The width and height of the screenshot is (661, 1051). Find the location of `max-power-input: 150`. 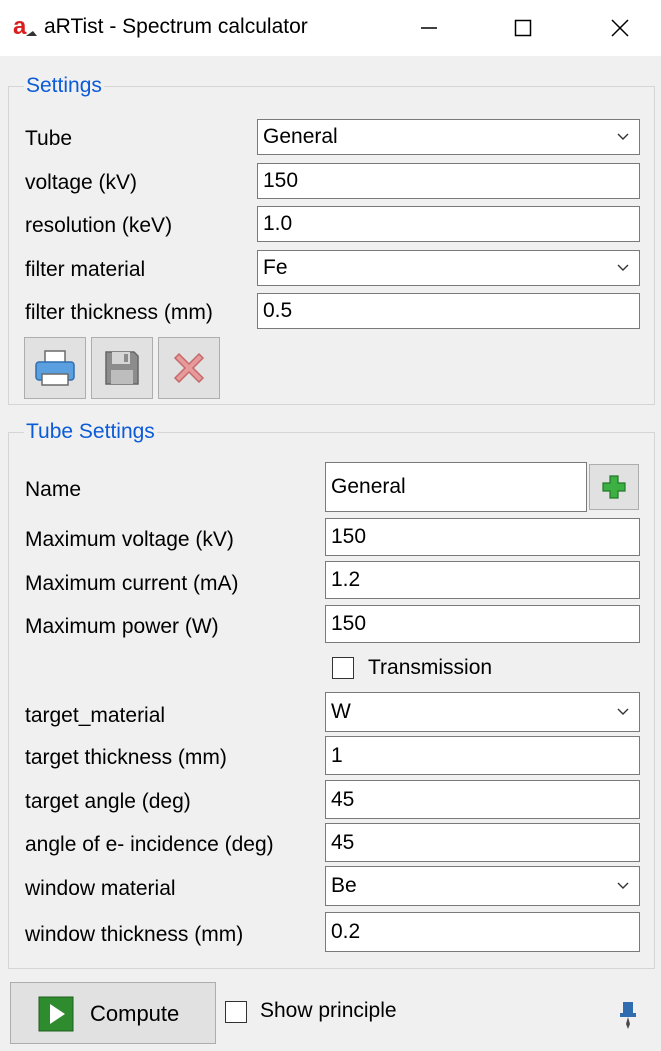

max-power-input: 150 is located at coordinates (482, 624).